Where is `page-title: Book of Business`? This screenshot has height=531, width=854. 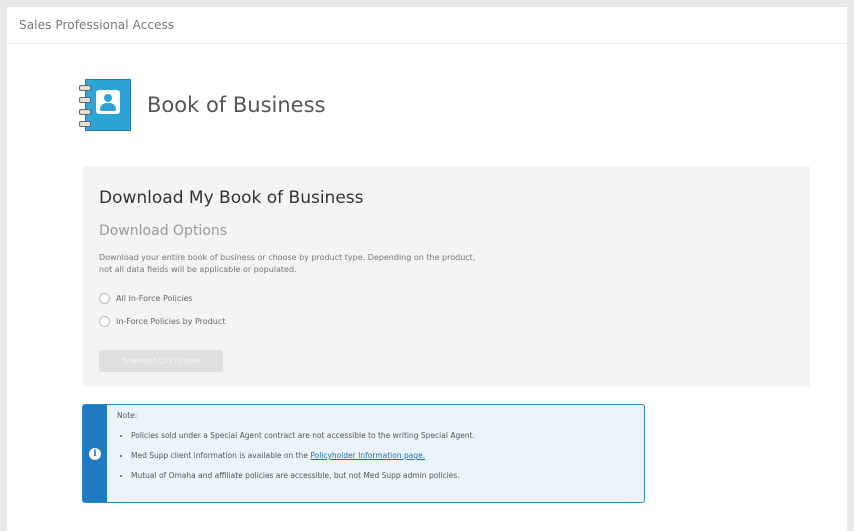
page-title: Book of Business is located at coordinates (236, 105).